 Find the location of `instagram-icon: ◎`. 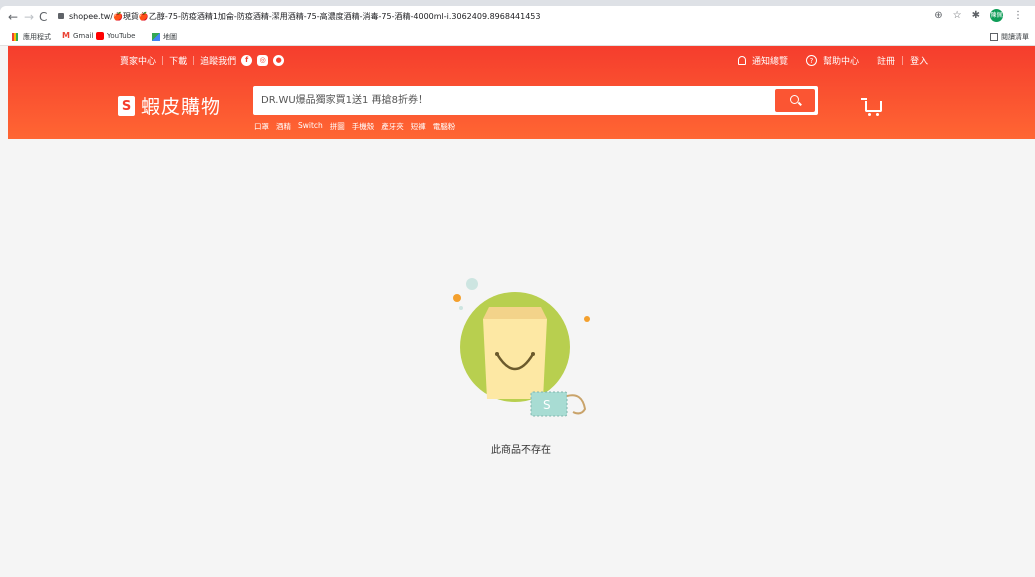

instagram-icon: ◎ is located at coordinates (263, 60).